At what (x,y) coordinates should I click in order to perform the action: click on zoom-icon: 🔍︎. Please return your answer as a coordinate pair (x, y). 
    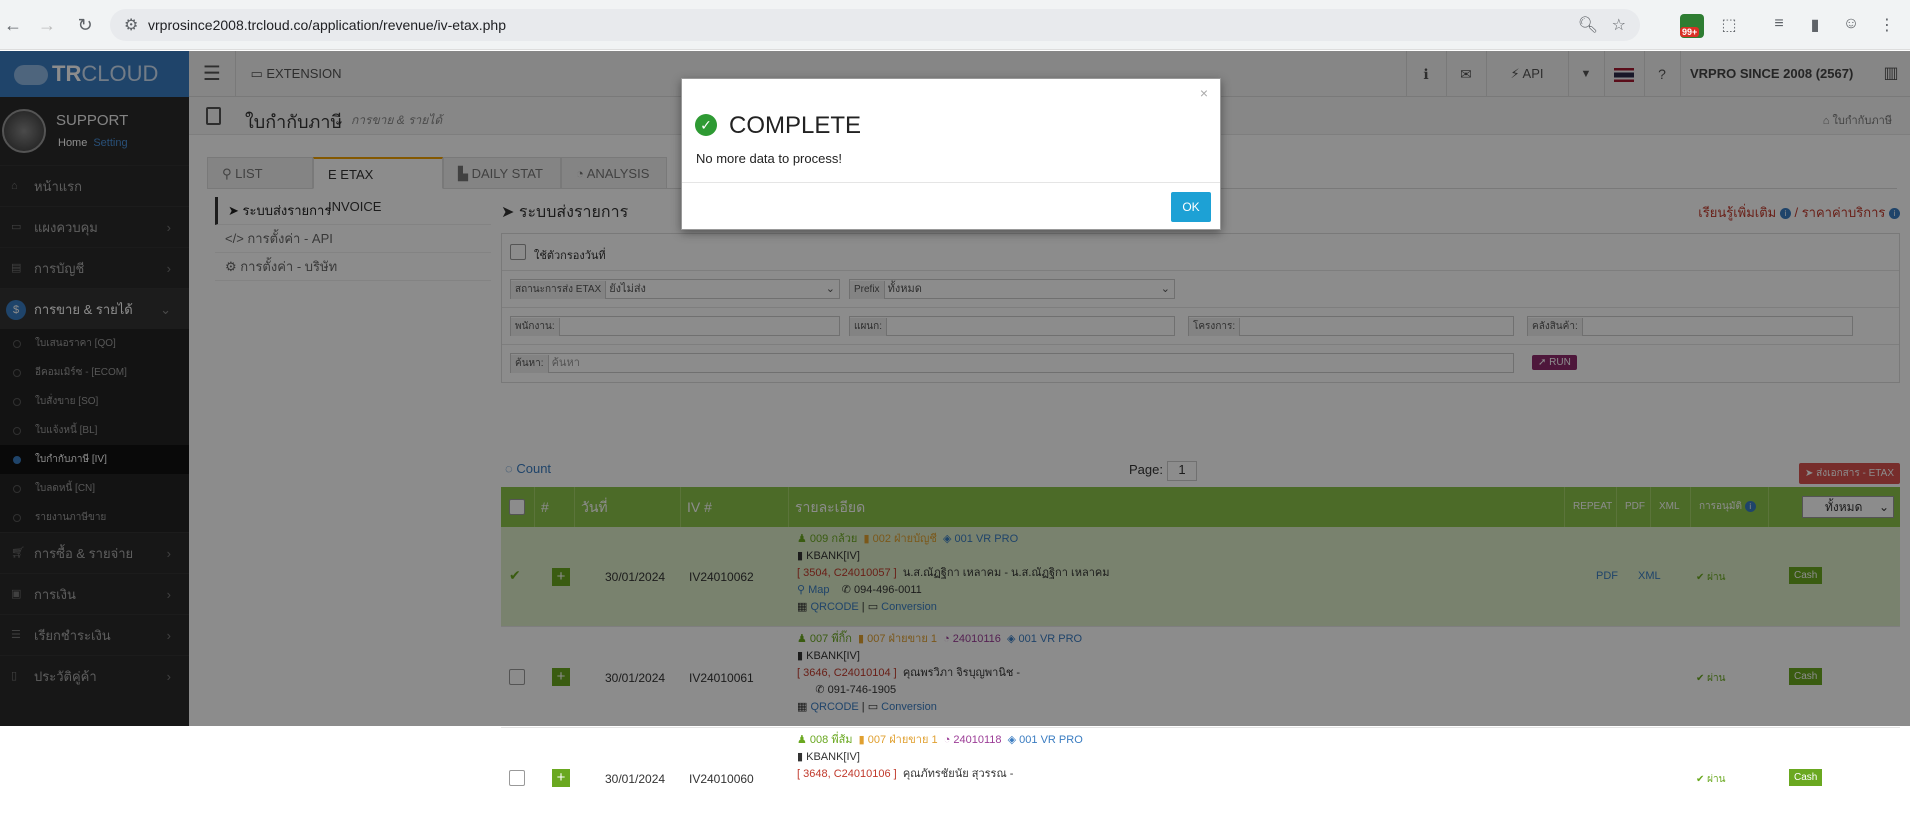
    Looking at the image, I should click on (1588, 25).